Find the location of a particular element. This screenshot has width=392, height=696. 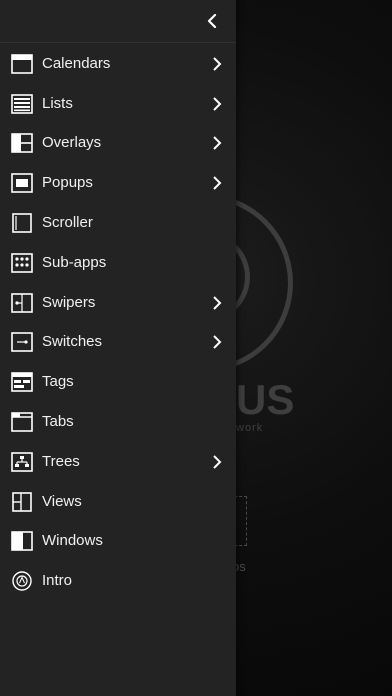

menu-item-lists: Lists is located at coordinates (118, 104).